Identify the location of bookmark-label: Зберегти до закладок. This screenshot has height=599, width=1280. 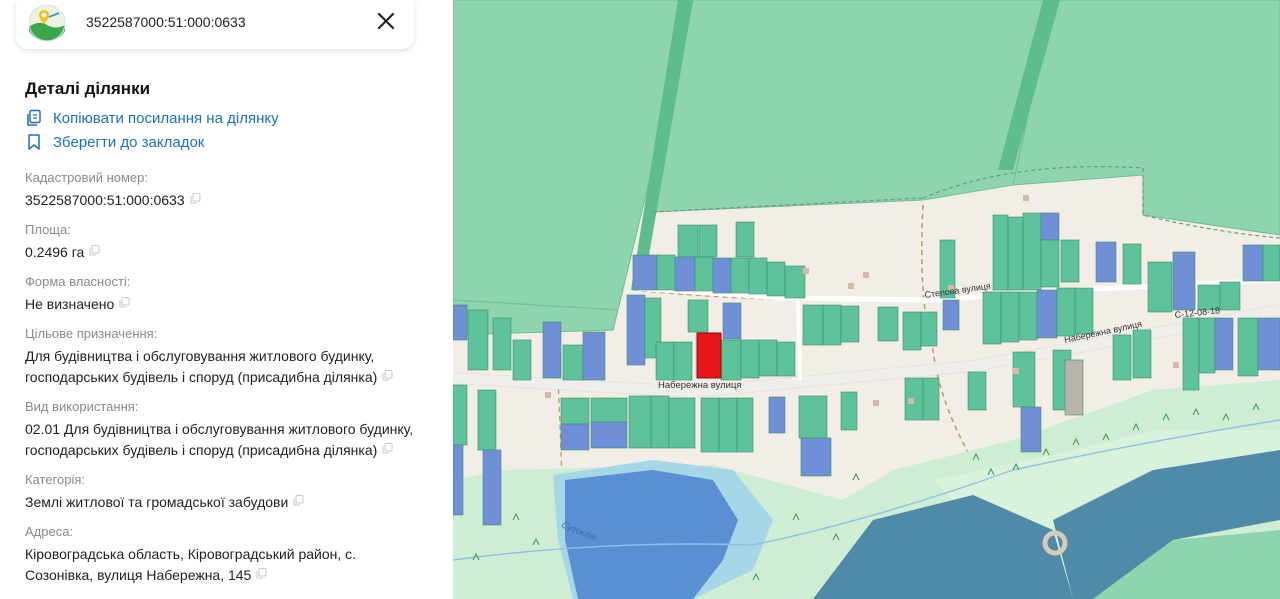
(129, 142).